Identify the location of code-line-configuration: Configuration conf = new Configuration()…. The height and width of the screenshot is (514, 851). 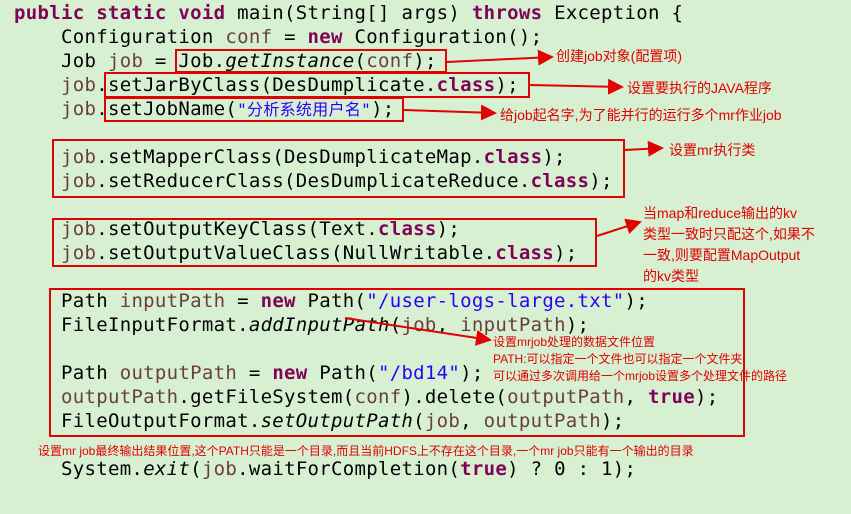
(301, 37).